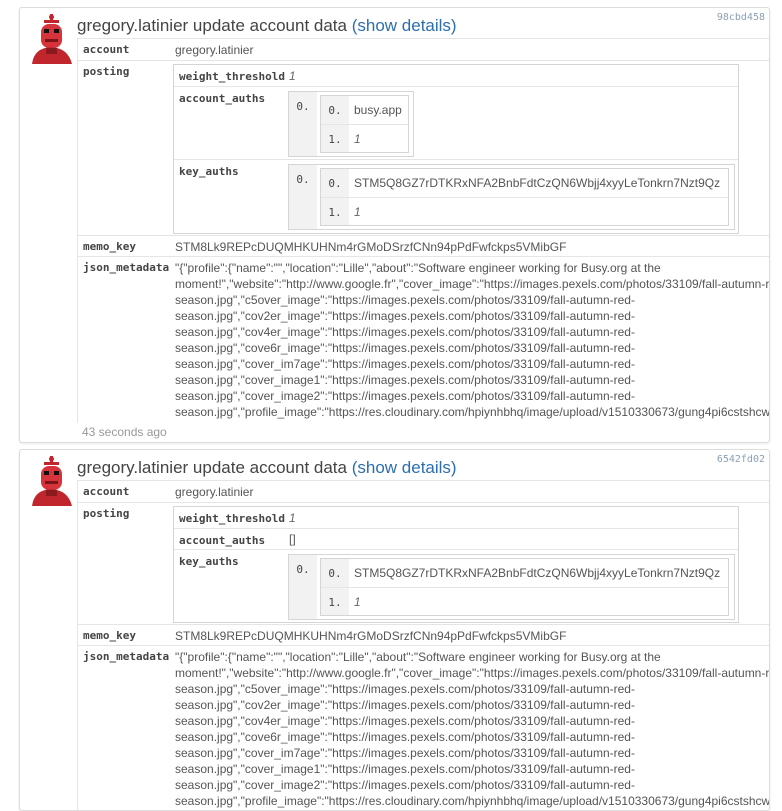 The image size is (782, 811). What do you see at coordinates (741, 17) in the screenshot?
I see `transaction-hash-link: 98cbd458` at bounding box center [741, 17].